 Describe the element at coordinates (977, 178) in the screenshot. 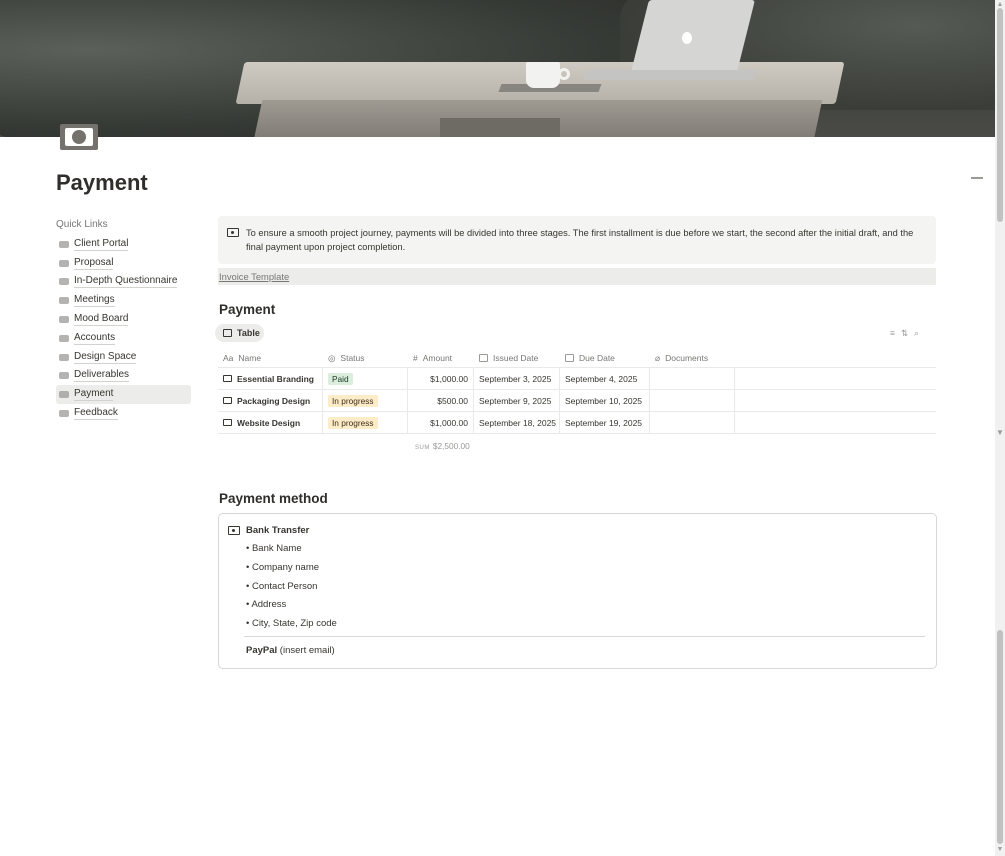

I see `table-of-contents-indicator` at that location.